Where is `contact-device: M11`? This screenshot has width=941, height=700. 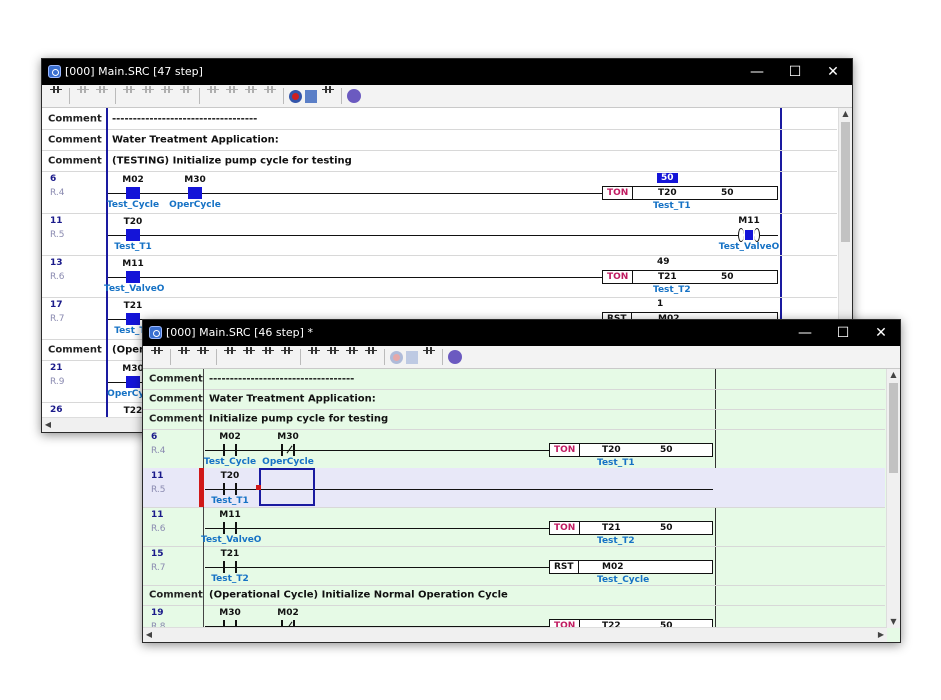
contact-device: M11 is located at coordinates (230, 515).